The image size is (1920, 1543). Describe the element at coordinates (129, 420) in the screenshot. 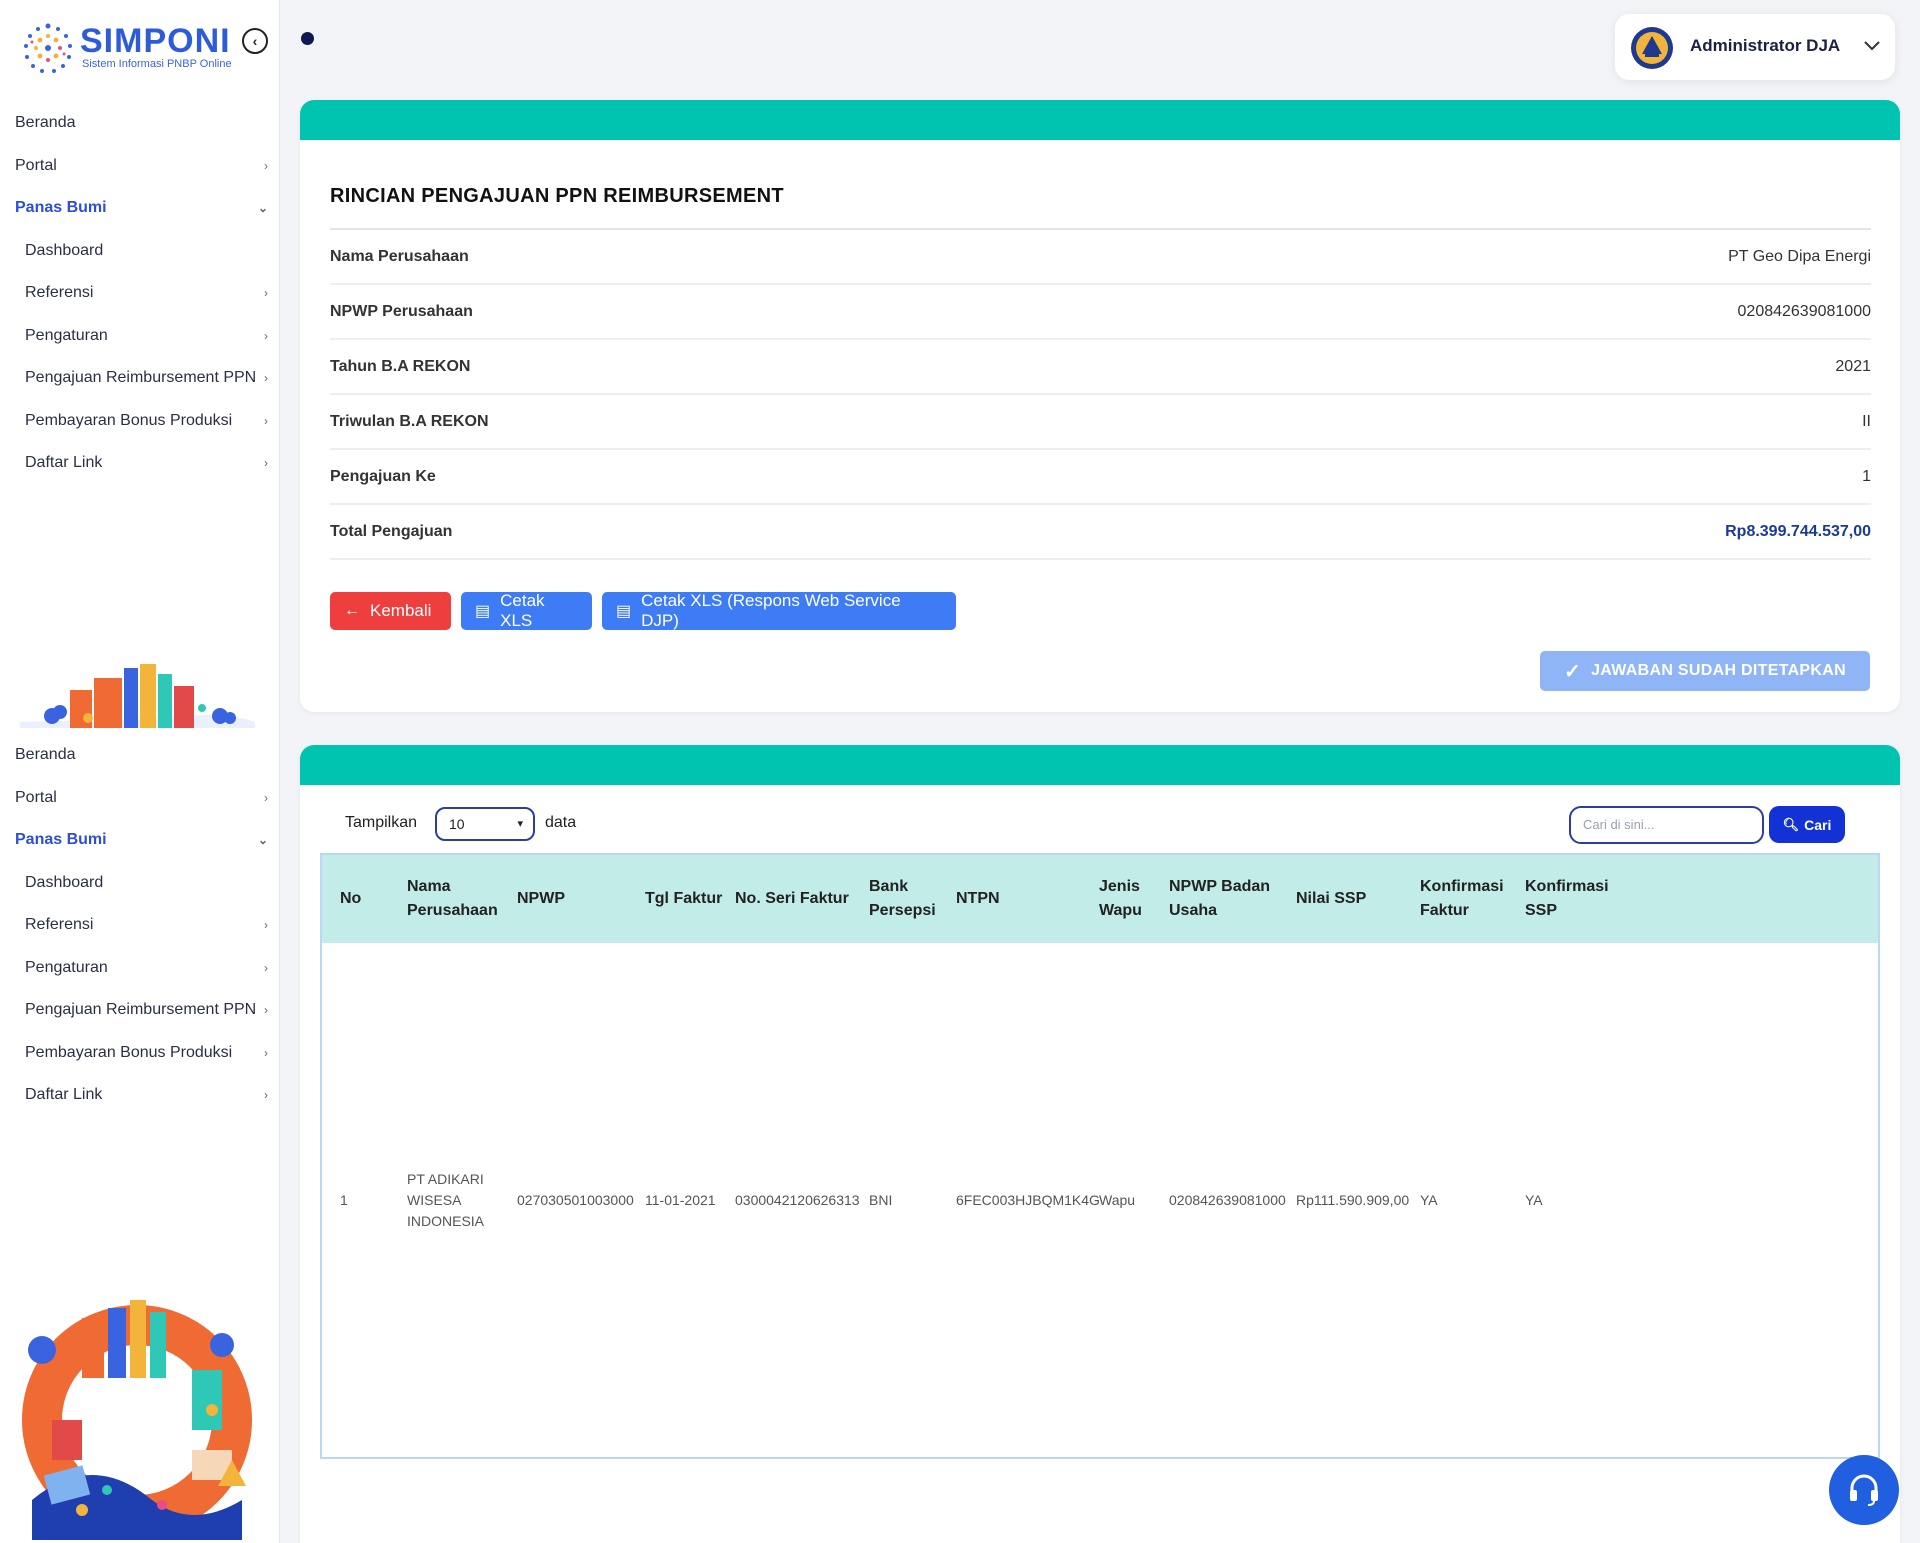

I see `sidebar-item-label: Pembayaran Bonus Produksi` at that location.